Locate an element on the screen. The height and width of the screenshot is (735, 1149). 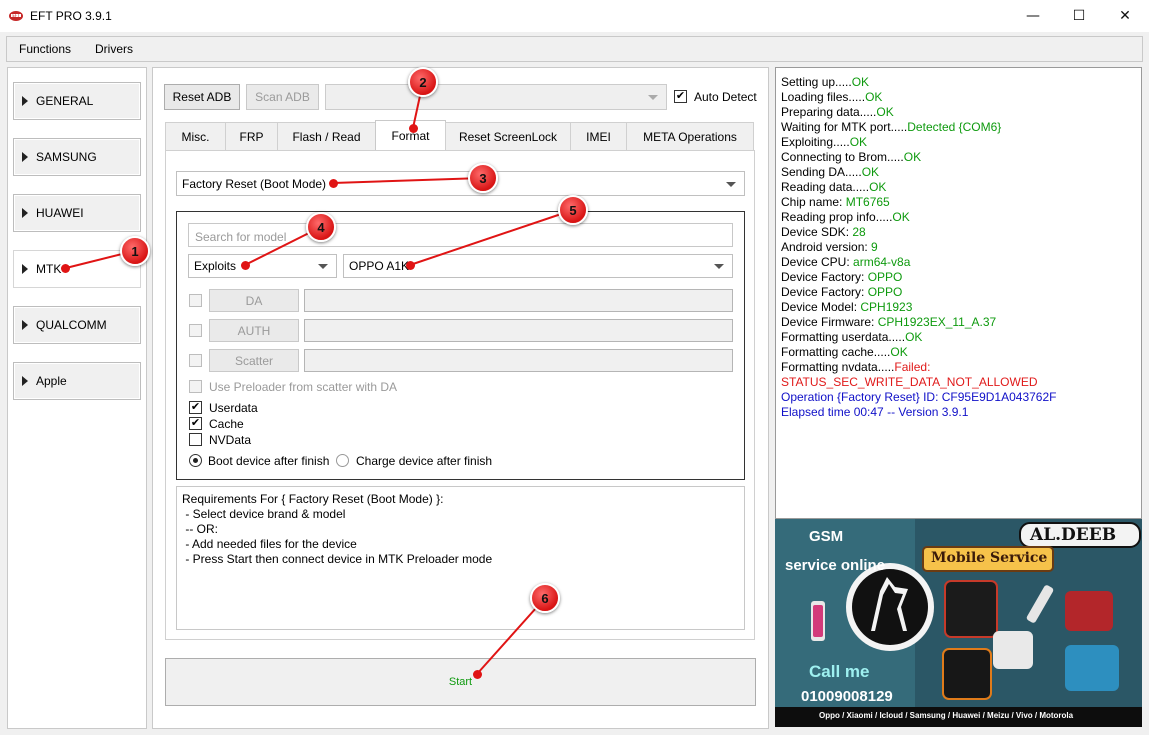
auto-detect-checkbox: ✔ is located at coordinates (680, 96).